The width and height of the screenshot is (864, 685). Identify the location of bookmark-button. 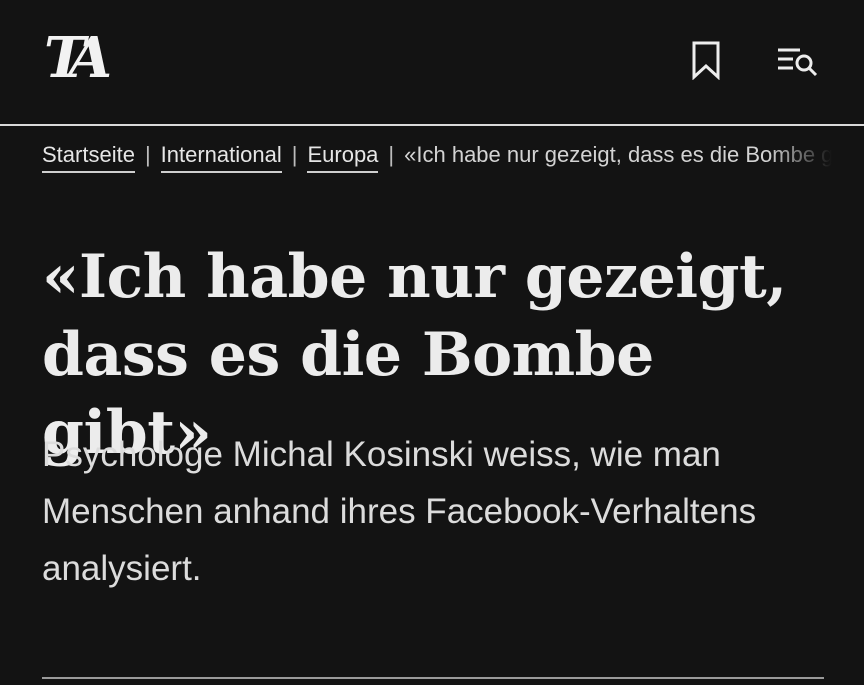
(706, 62).